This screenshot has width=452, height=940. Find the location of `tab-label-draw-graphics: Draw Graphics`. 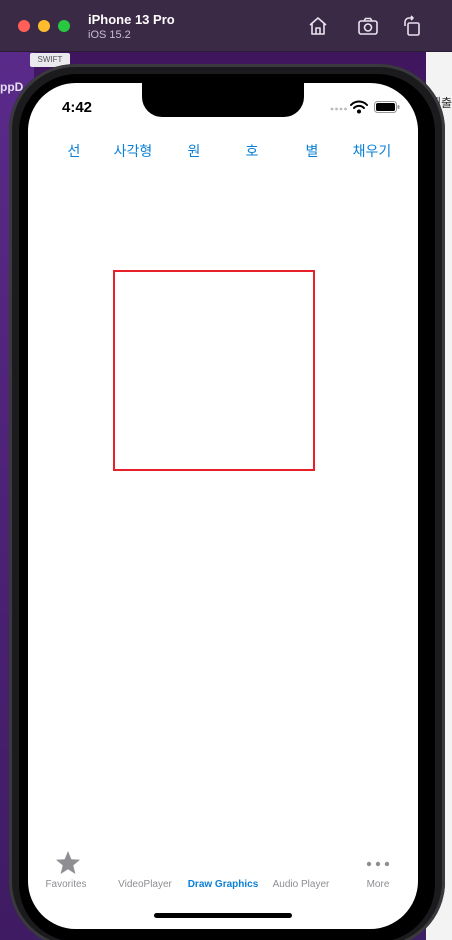

tab-label-draw-graphics: Draw Graphics is located at coordinates (223, 884).